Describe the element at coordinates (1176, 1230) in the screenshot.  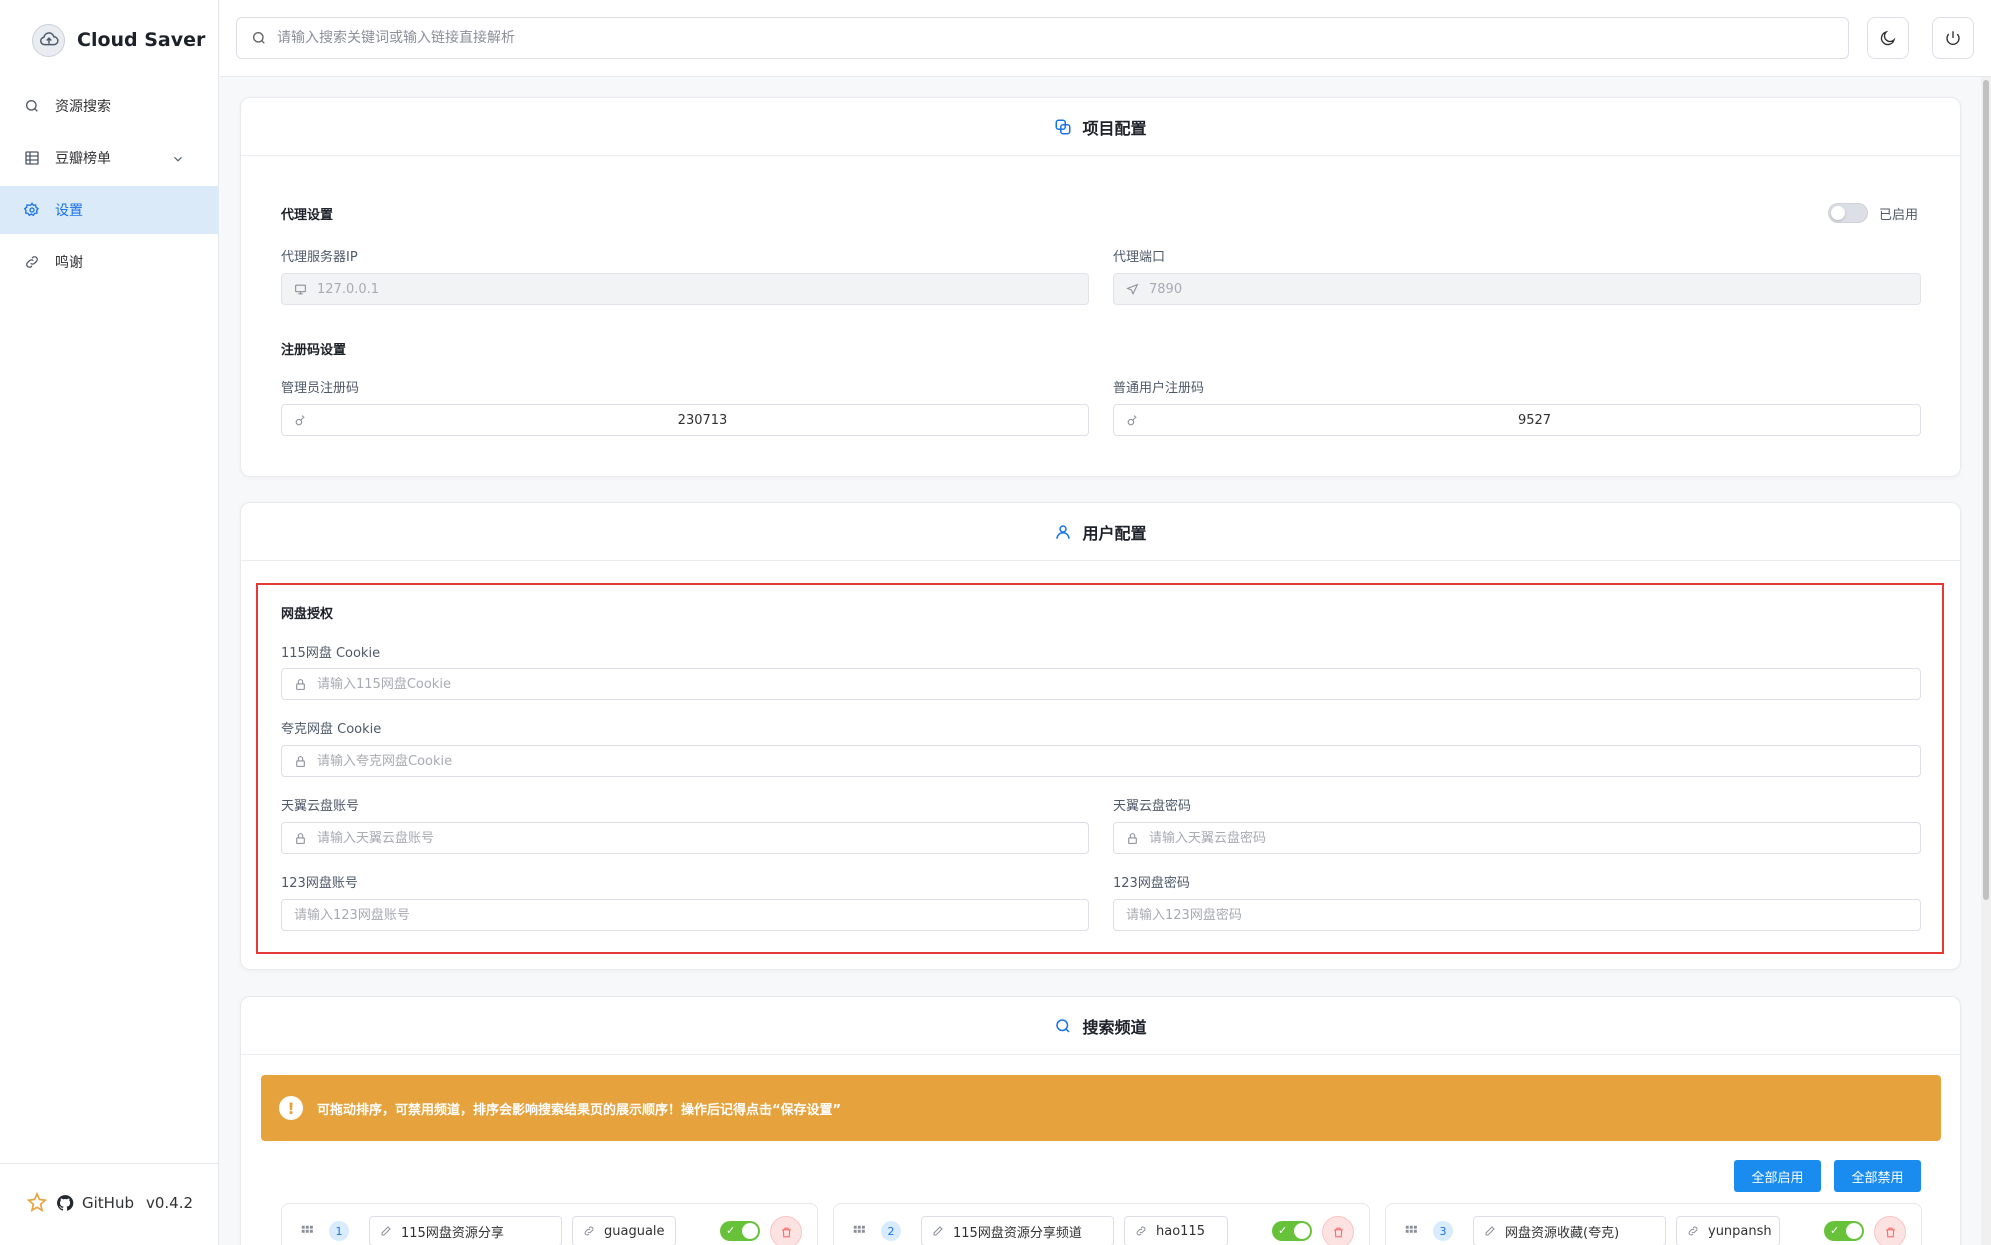
I see `channel-id-field: hao115` at that location.